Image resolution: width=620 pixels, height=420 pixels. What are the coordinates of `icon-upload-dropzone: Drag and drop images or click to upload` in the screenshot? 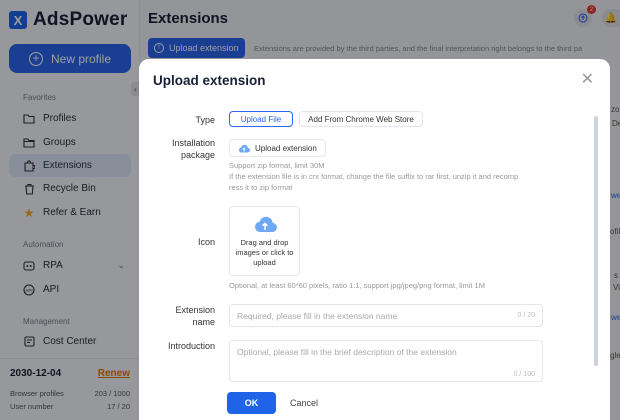 It's located at (264, 241).